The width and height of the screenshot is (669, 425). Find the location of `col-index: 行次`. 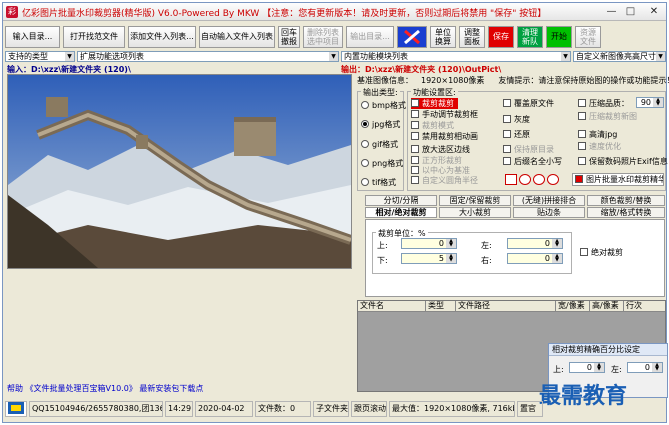

col-index: 行次 is located at coordinates (644, 306).